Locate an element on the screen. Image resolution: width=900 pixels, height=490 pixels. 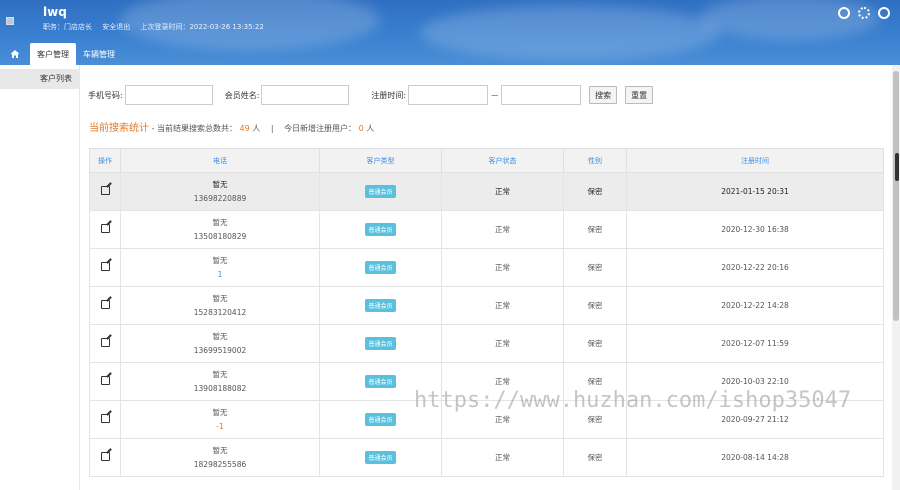
scrollbar-marker is located at coordinates (897, 167).